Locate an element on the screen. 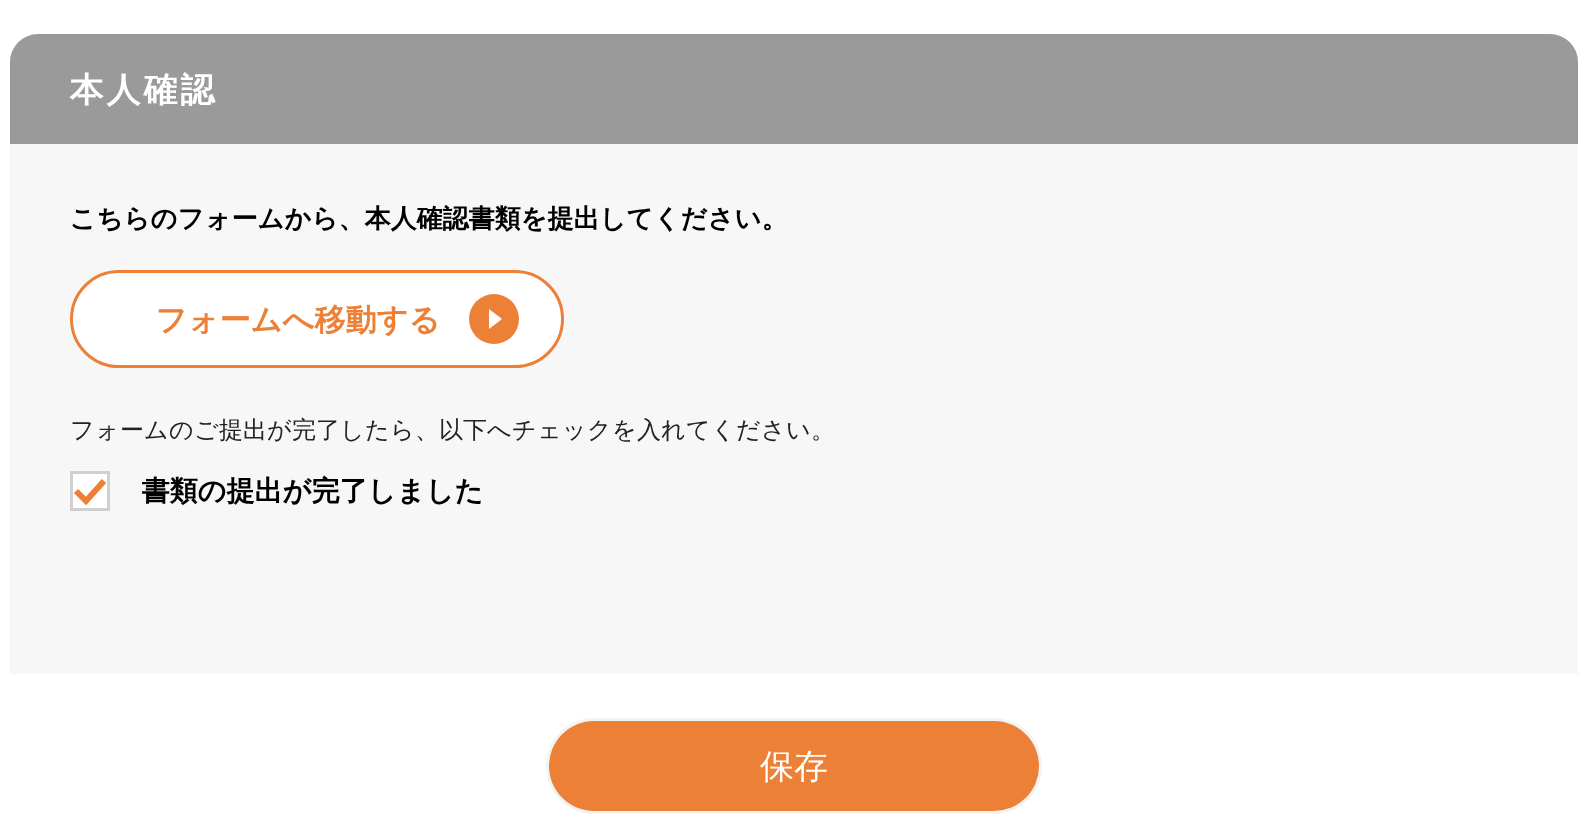 The width and height of the screenshot is (1588, 840). play-circle-icon is located at coordinates (493, 319).